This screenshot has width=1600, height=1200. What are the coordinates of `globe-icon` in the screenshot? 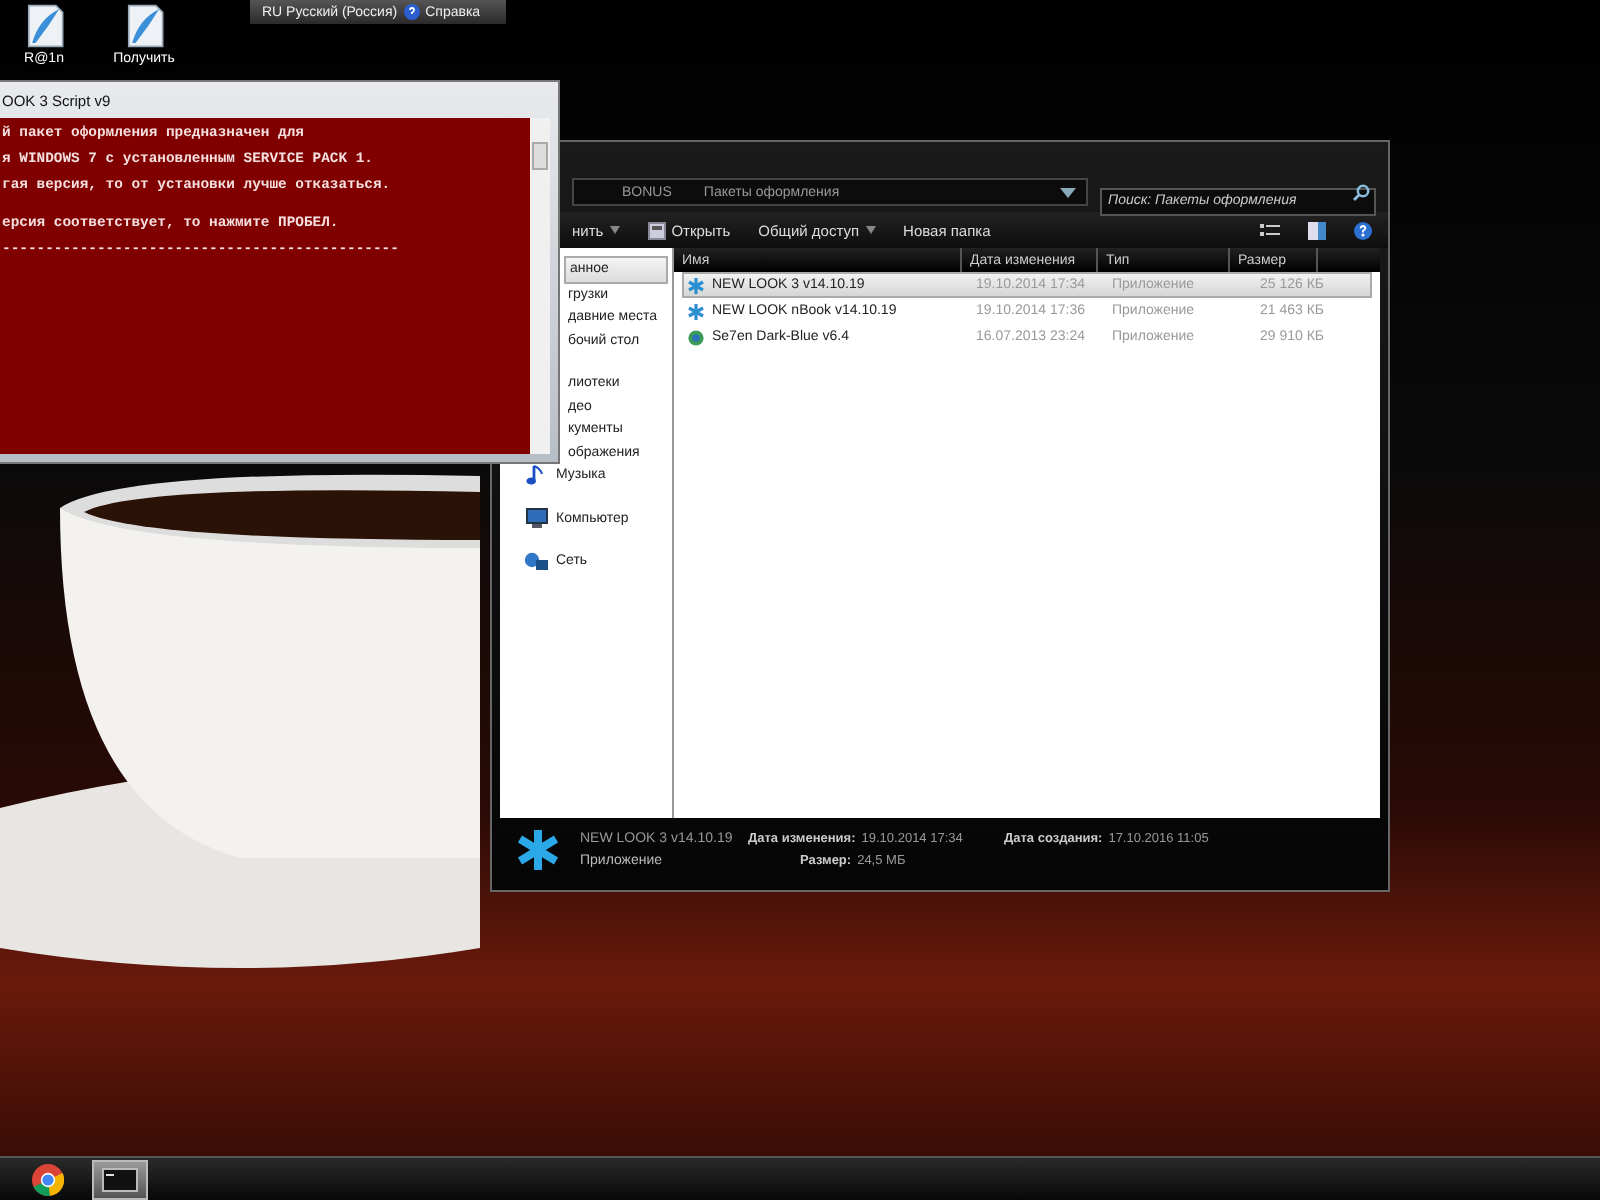 It's located at (696, 337).